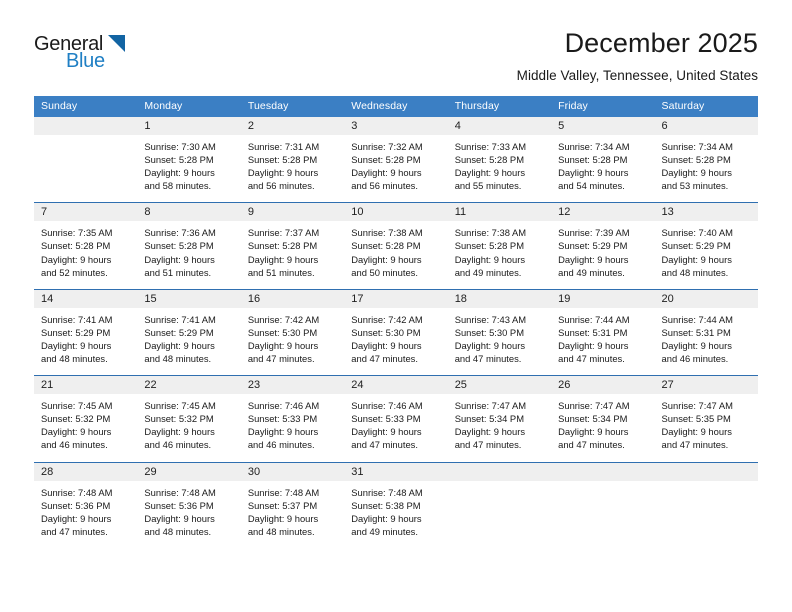 This screenshot has width=792, height=612. What do you see at coordinates (180, 146) in the screenshot?
I see `sunrise-time: Sunrise: 7:30 AM` at bounding box center [180, 146].